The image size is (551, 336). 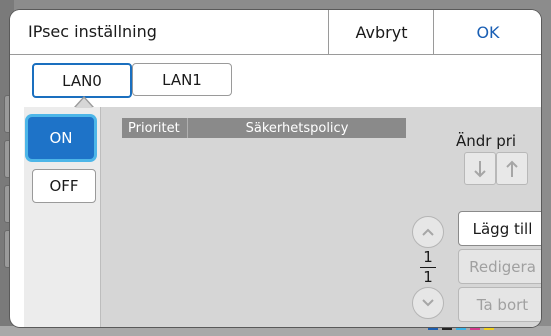 I want to click on chevron-down-icon, so click(x=428, y=303).